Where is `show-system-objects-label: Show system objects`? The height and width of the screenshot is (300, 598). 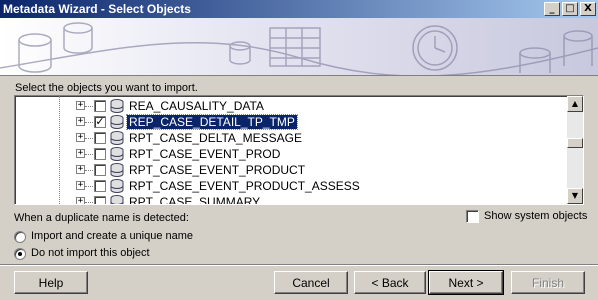
show-system-objects-label: Show system objects is located at coordinates (535, 216).